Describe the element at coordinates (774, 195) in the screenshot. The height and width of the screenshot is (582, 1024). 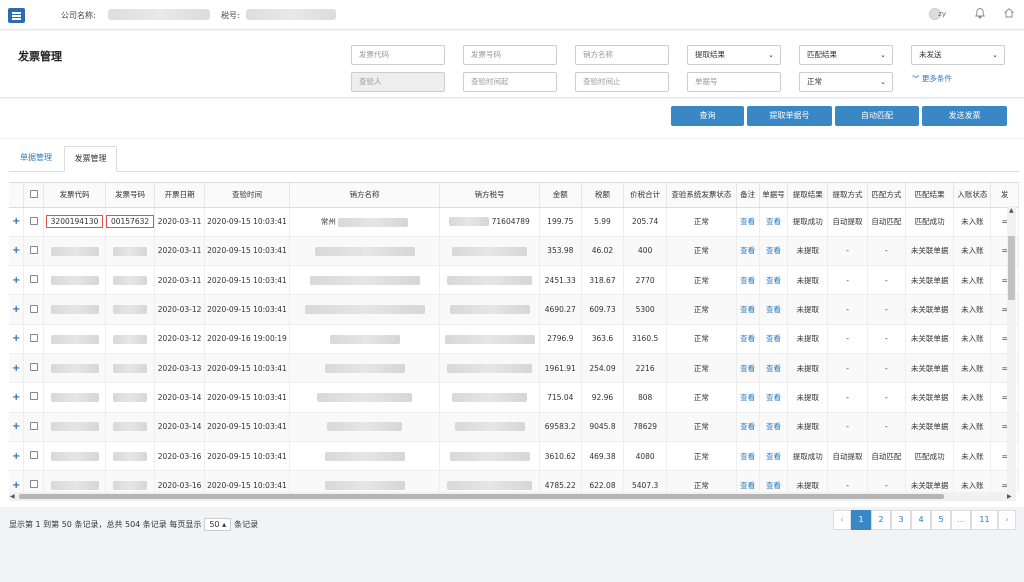
I see `col-doc-no: 单据号` at that location.